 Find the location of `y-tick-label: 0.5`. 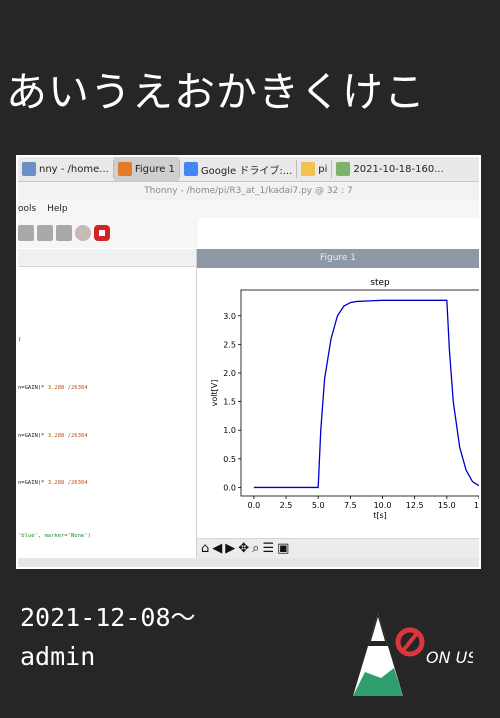

y-tick-label: 0.5 is located at coordinates (229, 459).